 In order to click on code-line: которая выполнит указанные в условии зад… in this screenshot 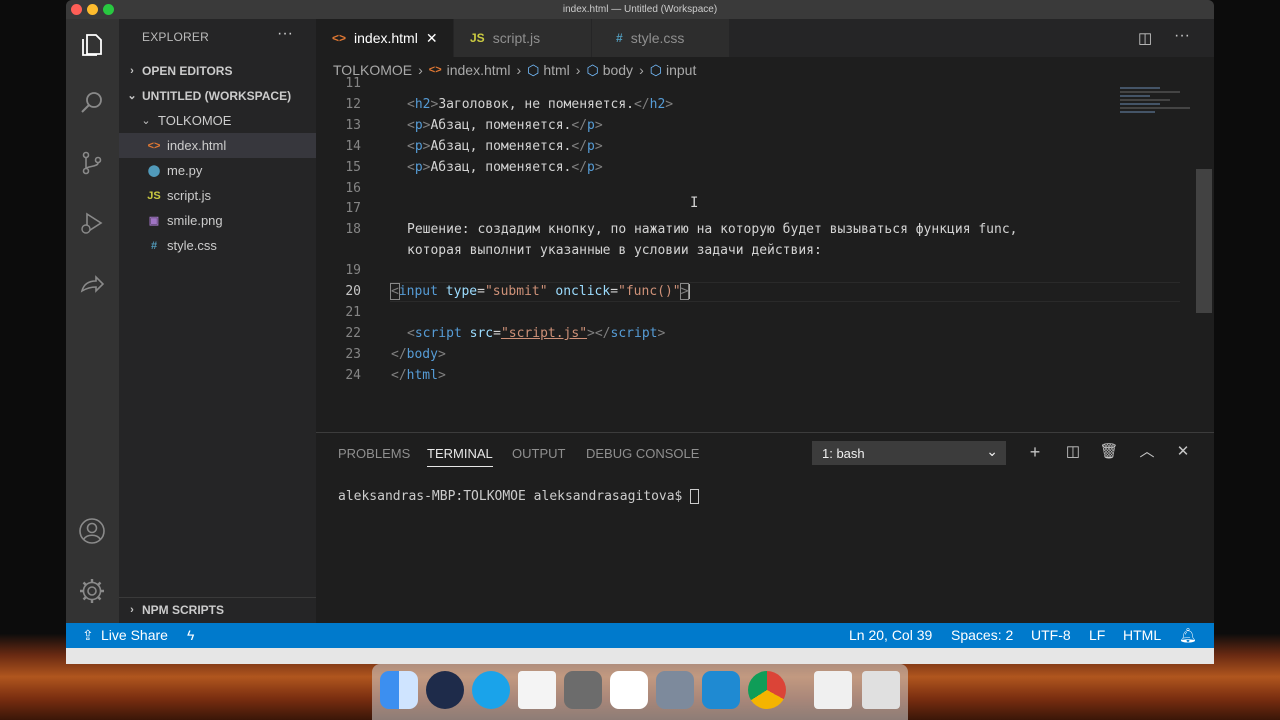, I will do `click(614, 250)`.